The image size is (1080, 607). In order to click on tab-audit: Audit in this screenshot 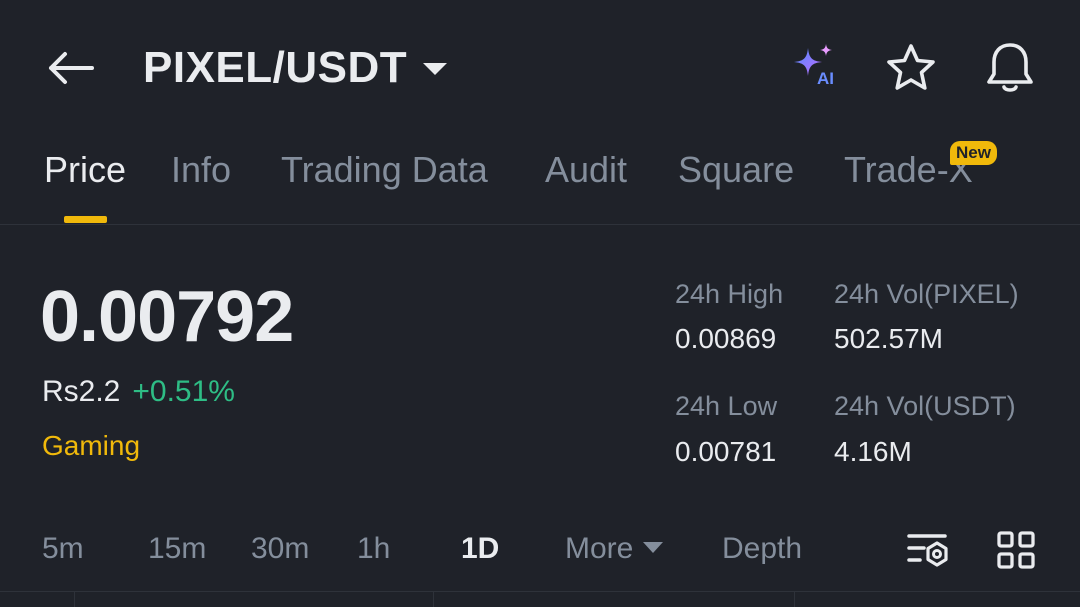, I will do `click(586, 170)`.